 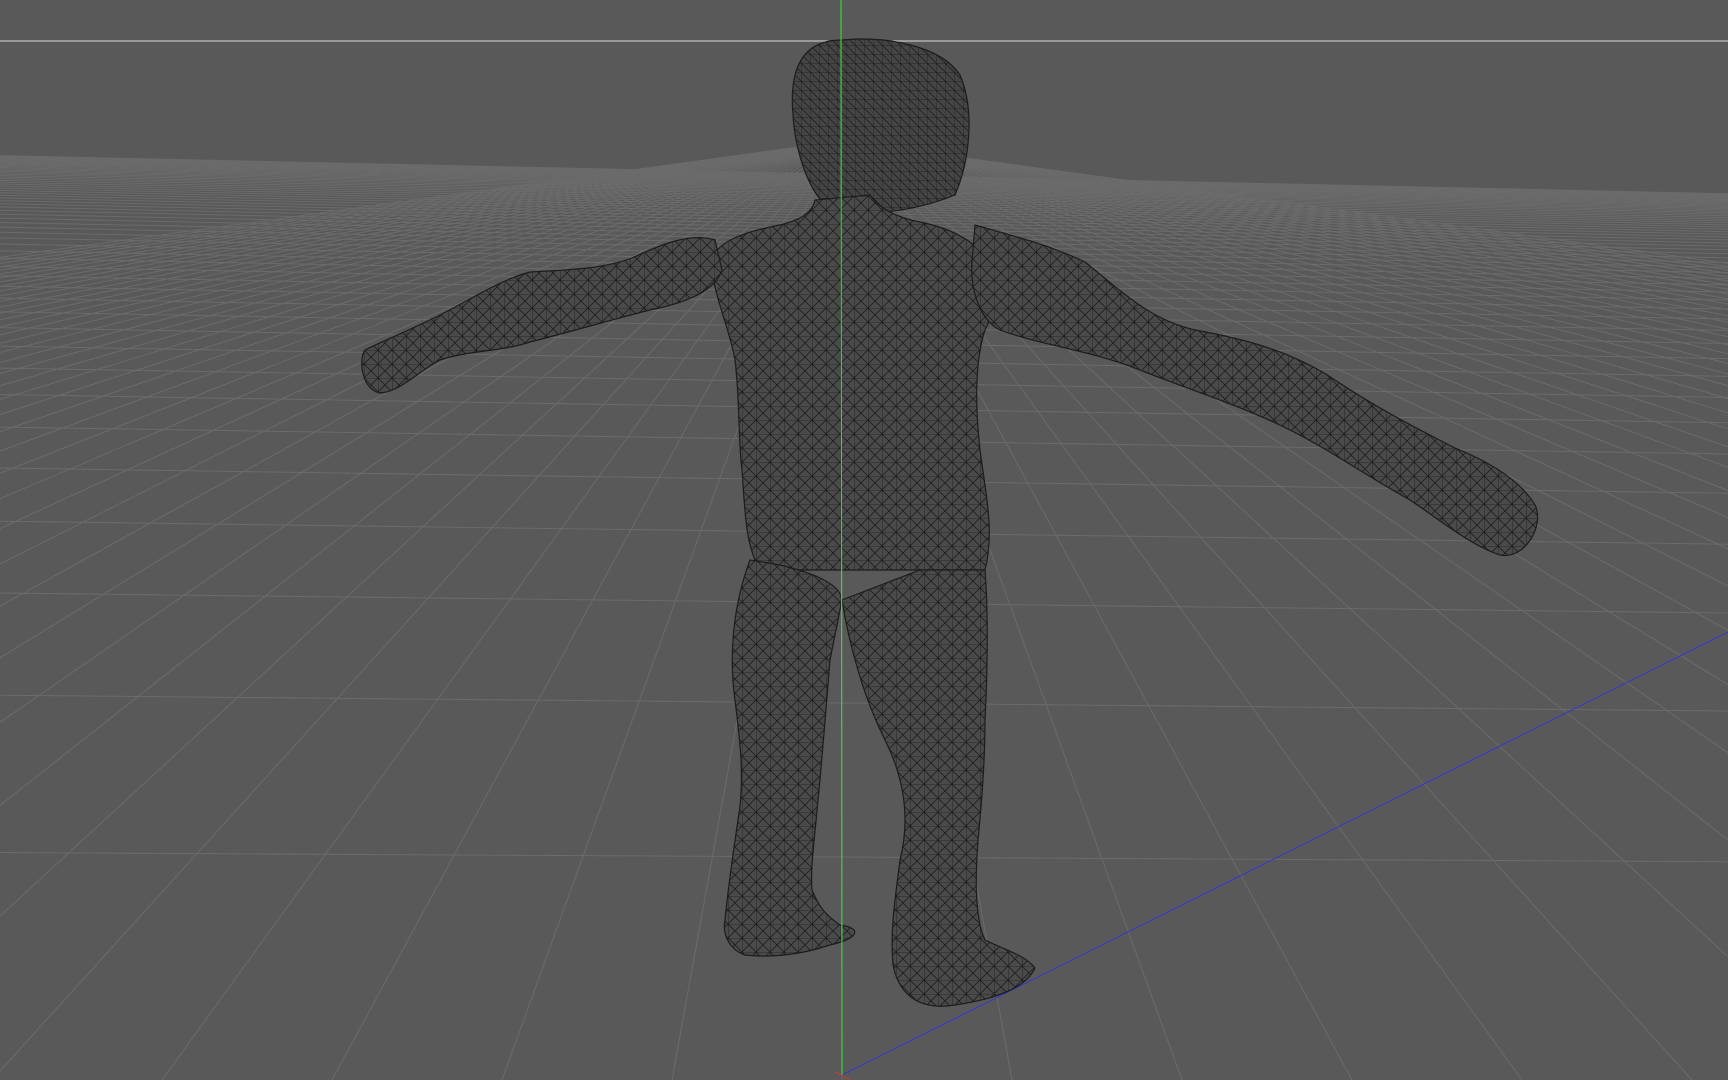 I want to click on mesh-left-arm, so click(x=542, y=315).